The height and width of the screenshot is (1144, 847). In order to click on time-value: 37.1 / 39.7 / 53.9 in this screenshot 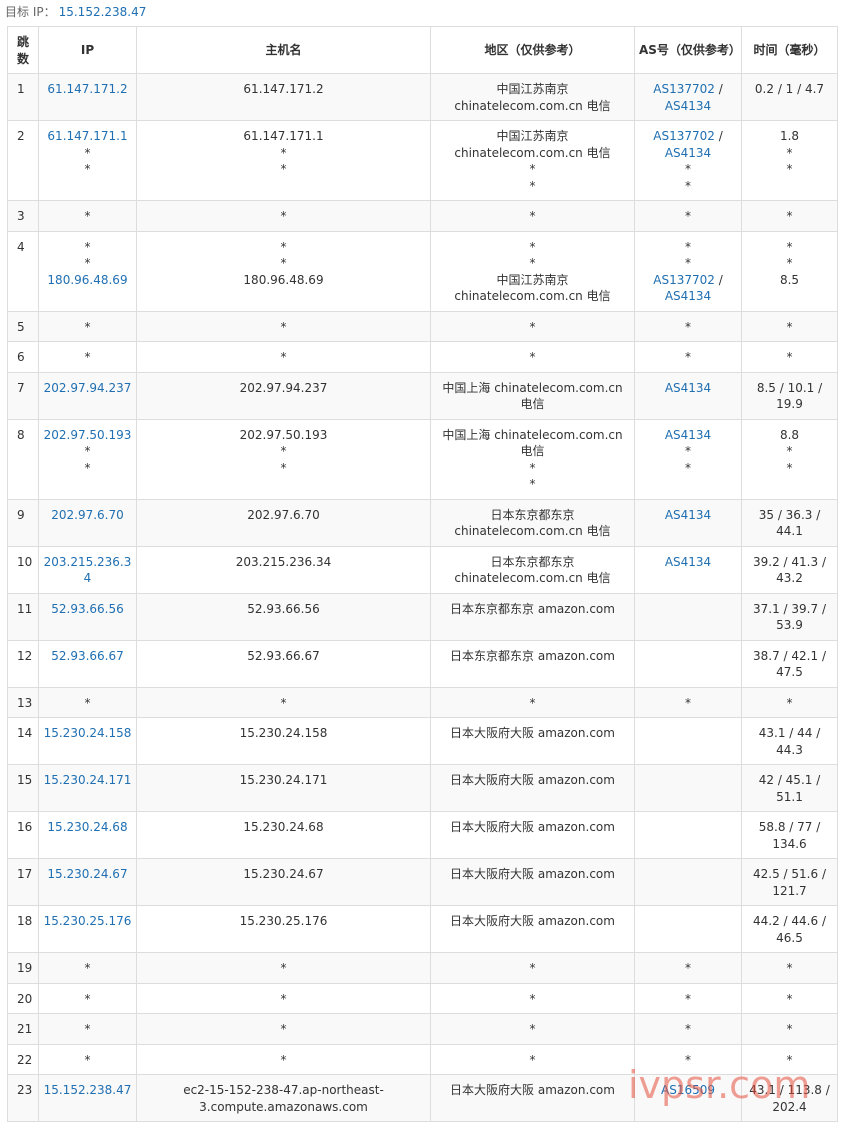, I will do `click(789, 617)`.